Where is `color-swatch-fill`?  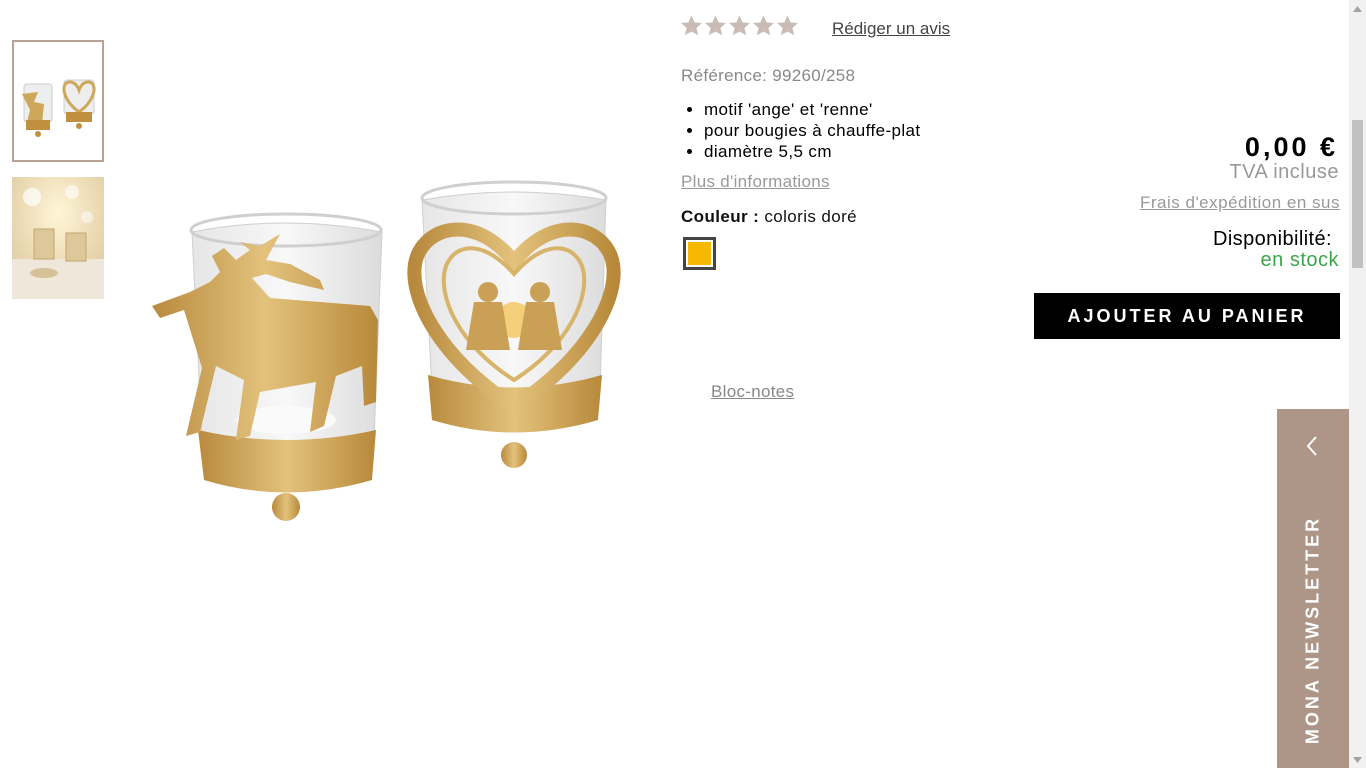
color-swatch-fill is located at coordinates (699, 253).